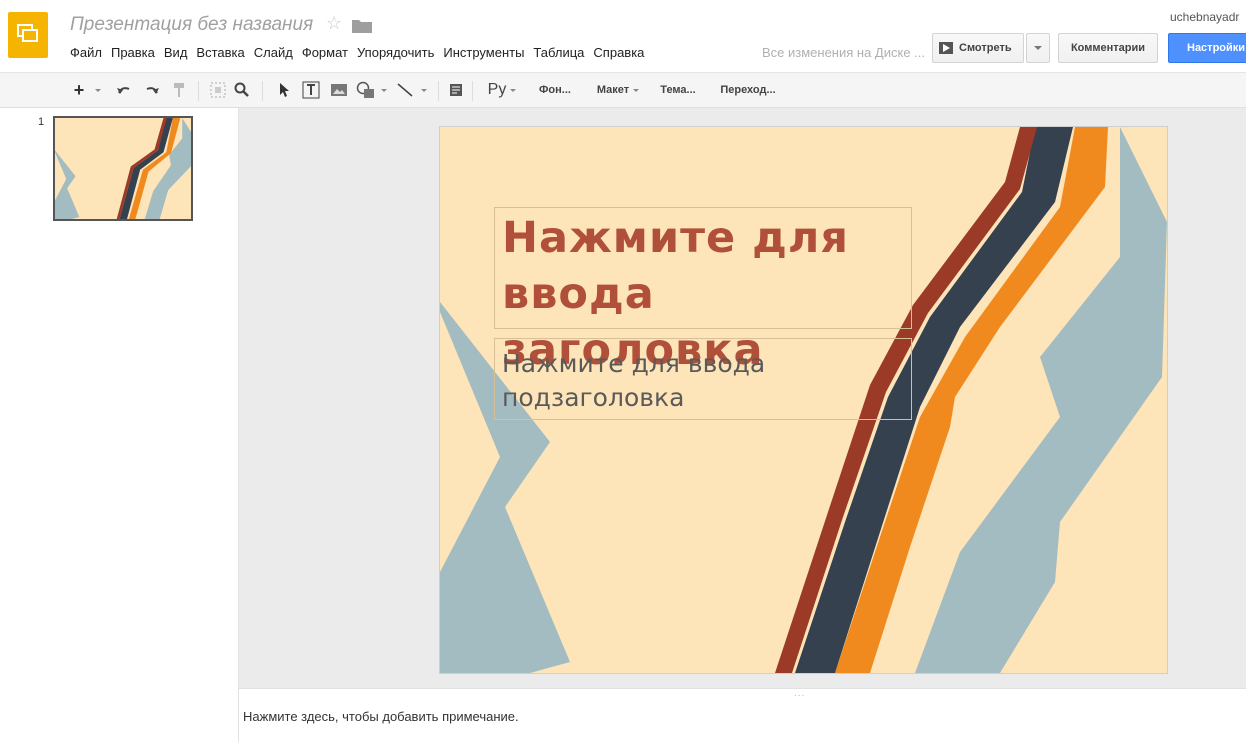 This screenshot has height=742, width=1246. I want to click on text-box-icon, so click(311, 90).